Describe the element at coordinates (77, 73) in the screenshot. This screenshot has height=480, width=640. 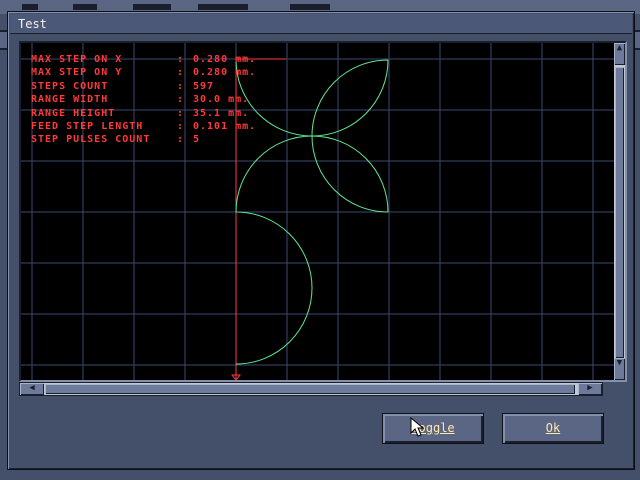
I see `parameter-label: MAX STEP ON Y` at that location.